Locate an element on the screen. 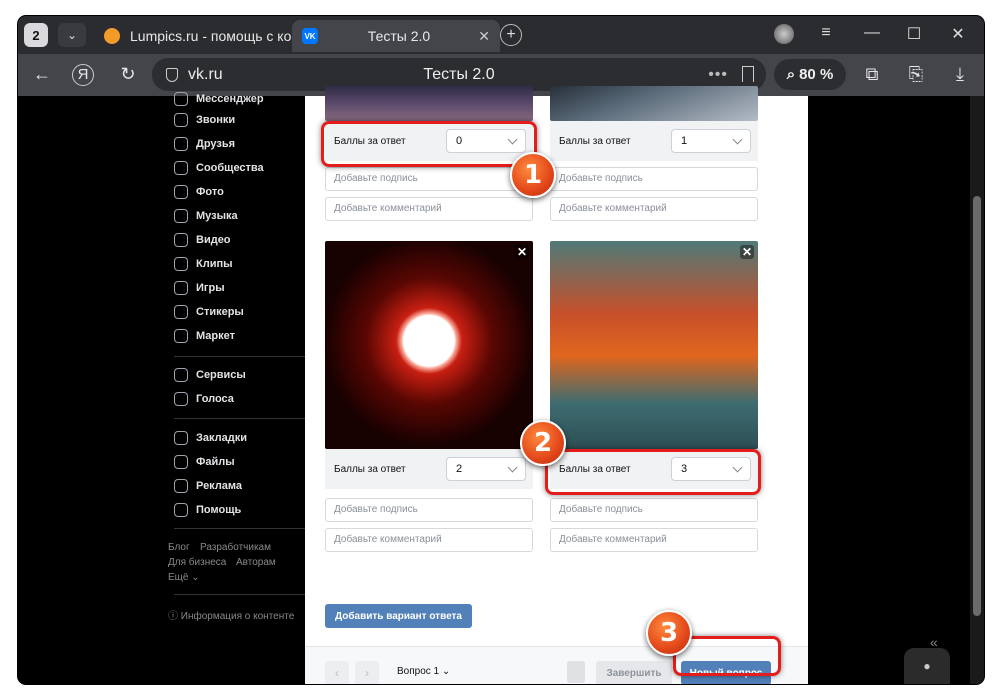  sidebar-item-friends: Друзья is located at coordinates (204, 144).